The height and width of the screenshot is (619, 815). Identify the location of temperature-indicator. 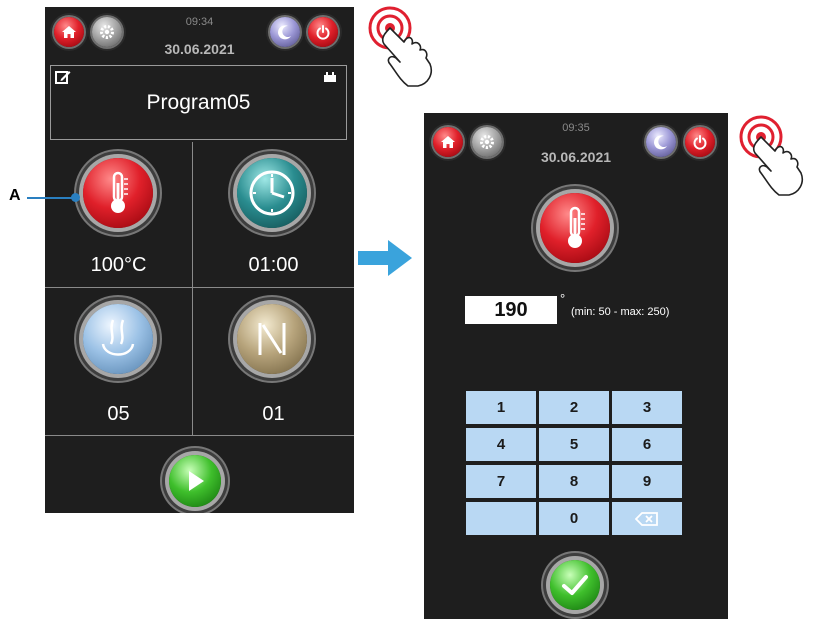
(575, 228).